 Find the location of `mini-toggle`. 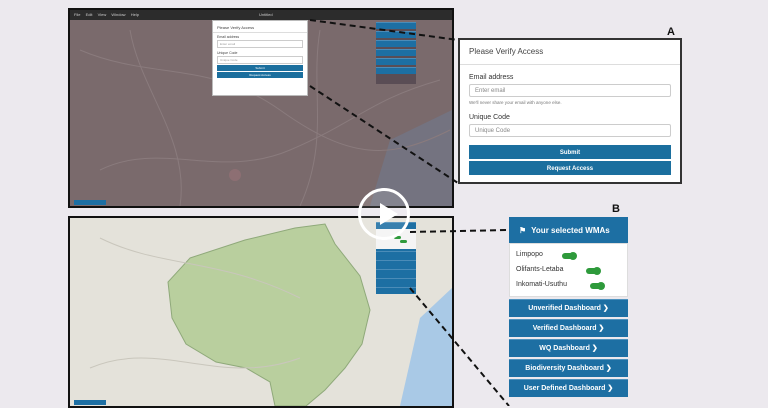

mini-toggle is located at coordinates (403, 241).